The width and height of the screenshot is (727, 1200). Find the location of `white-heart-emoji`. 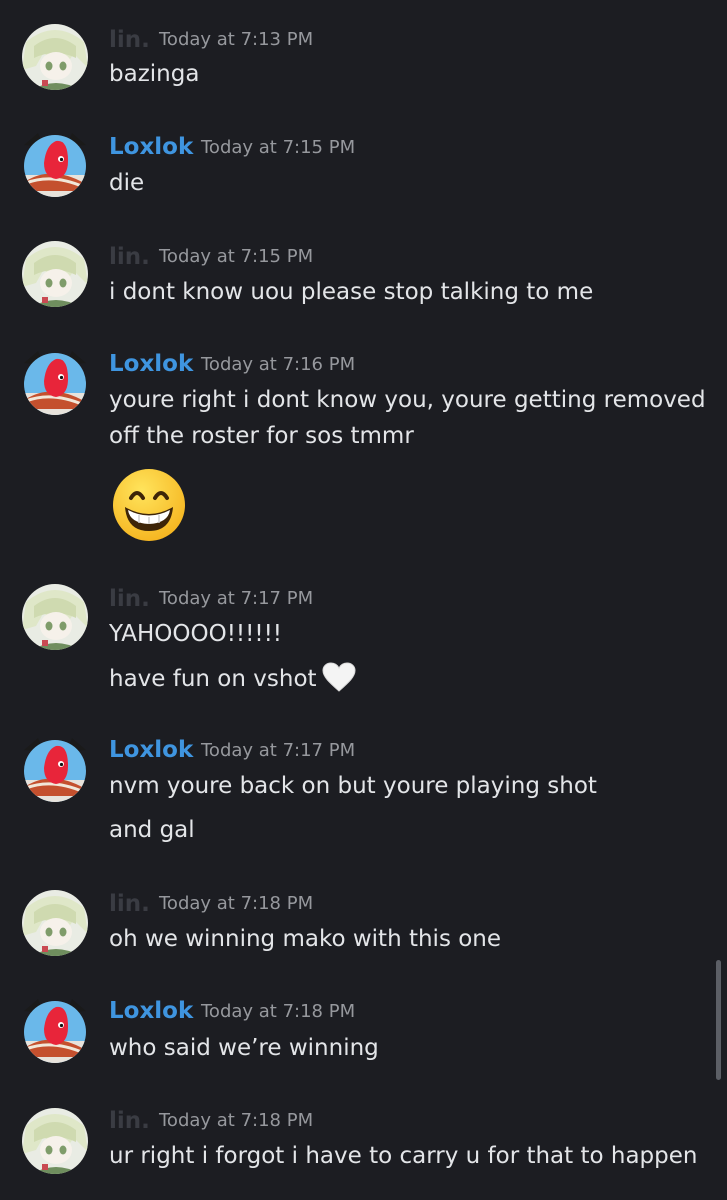

white-heart-emoji is located at coordinates (339, 681).